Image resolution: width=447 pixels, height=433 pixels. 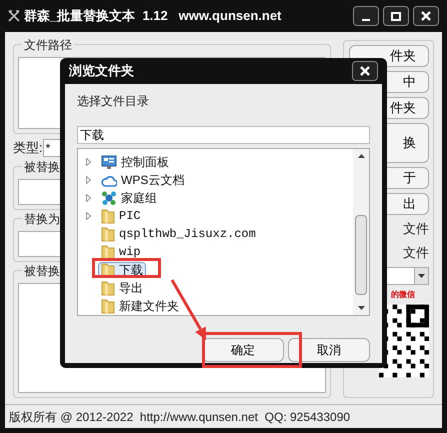 What do you see at coordinates (131, 270) in the screenshot?
I see `tree-item-label: 下载` at bounding box center [131, 270].